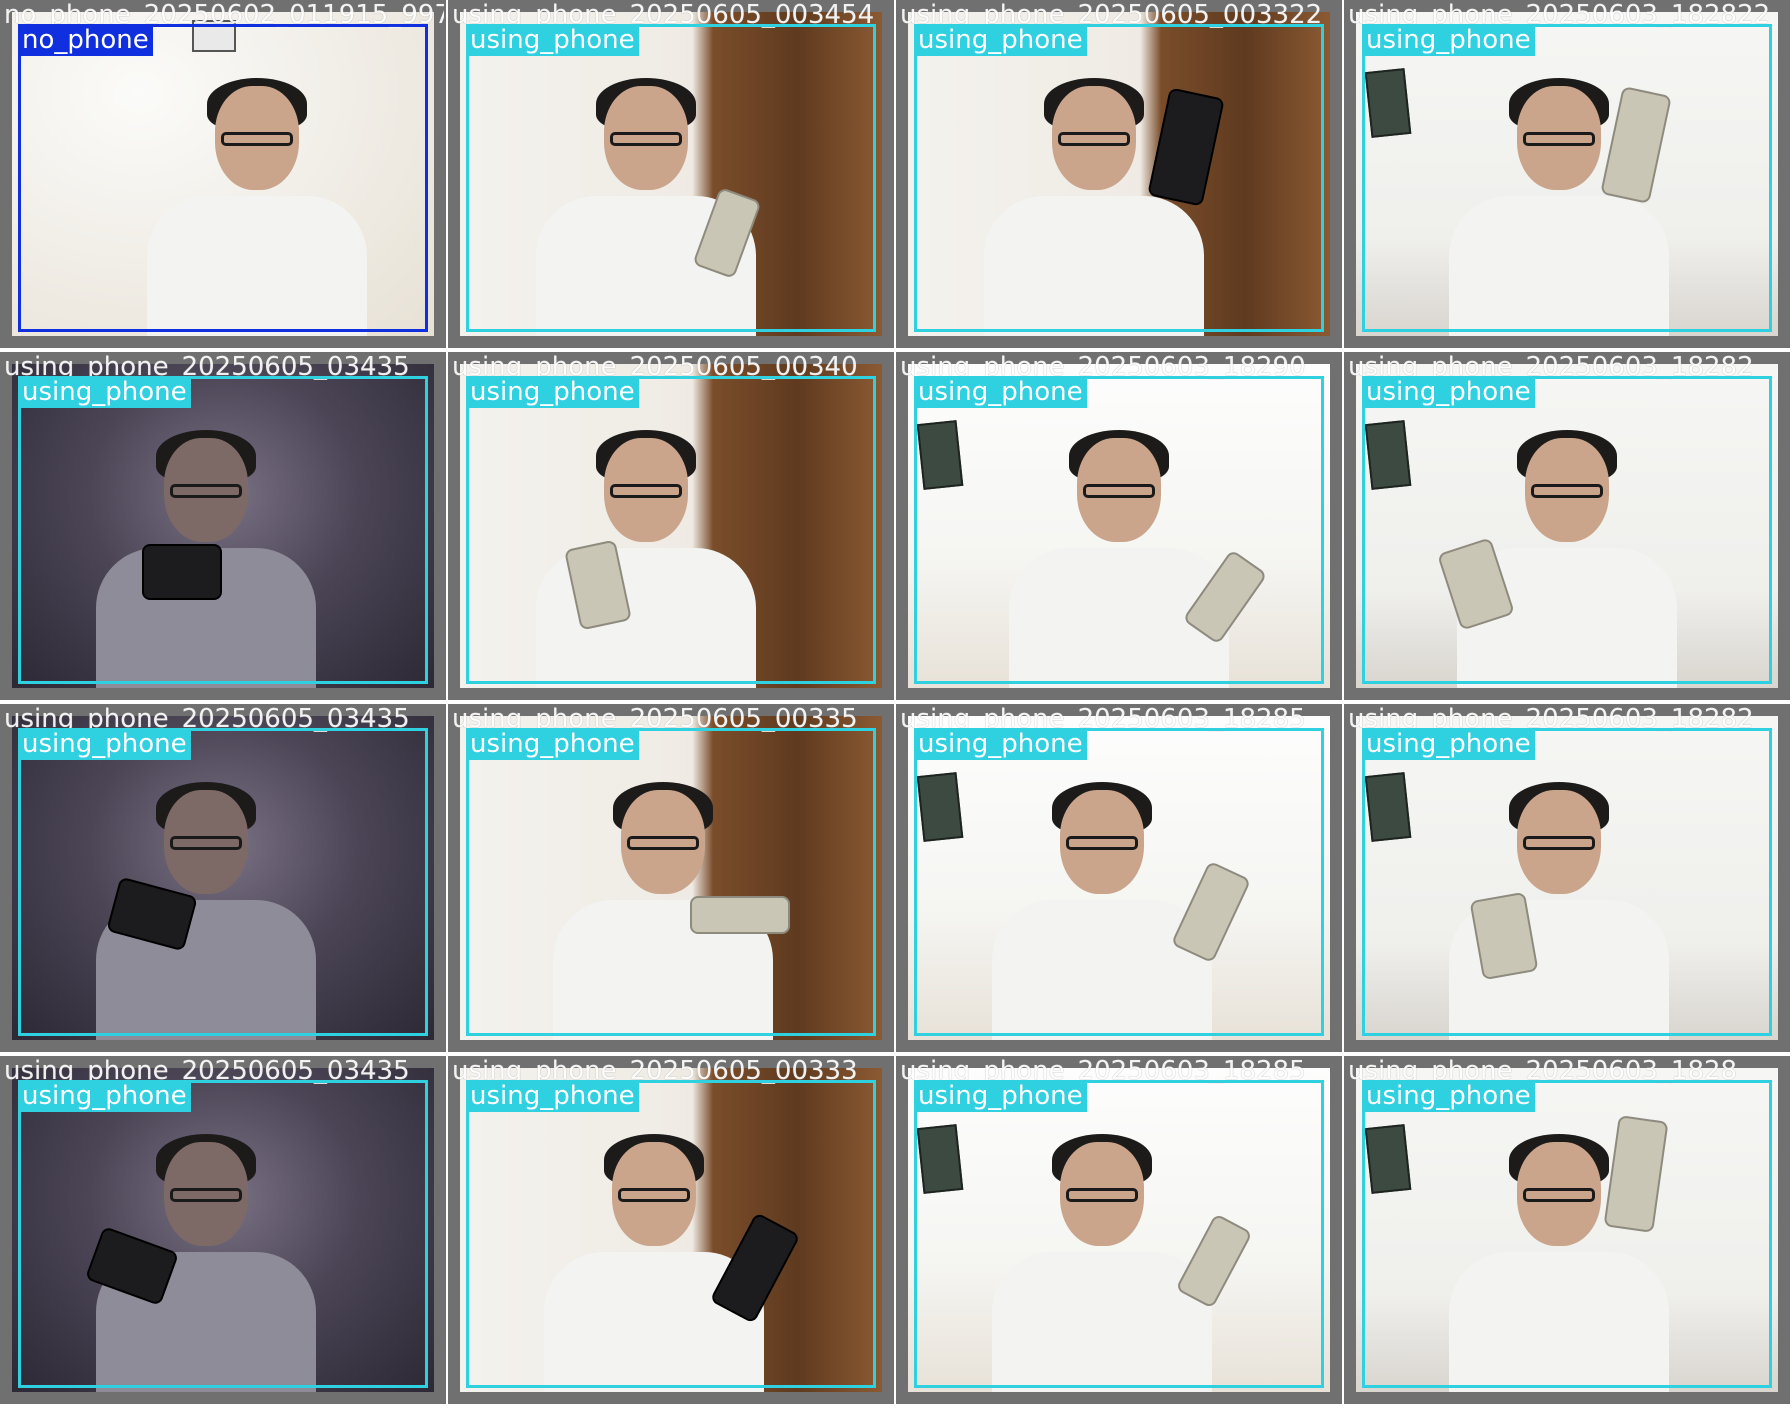 This screenshot has height=1408, width=1792. I want to click on tile-r1c2: using_phone_20250605_003454 using_phone, so click(671, 174).